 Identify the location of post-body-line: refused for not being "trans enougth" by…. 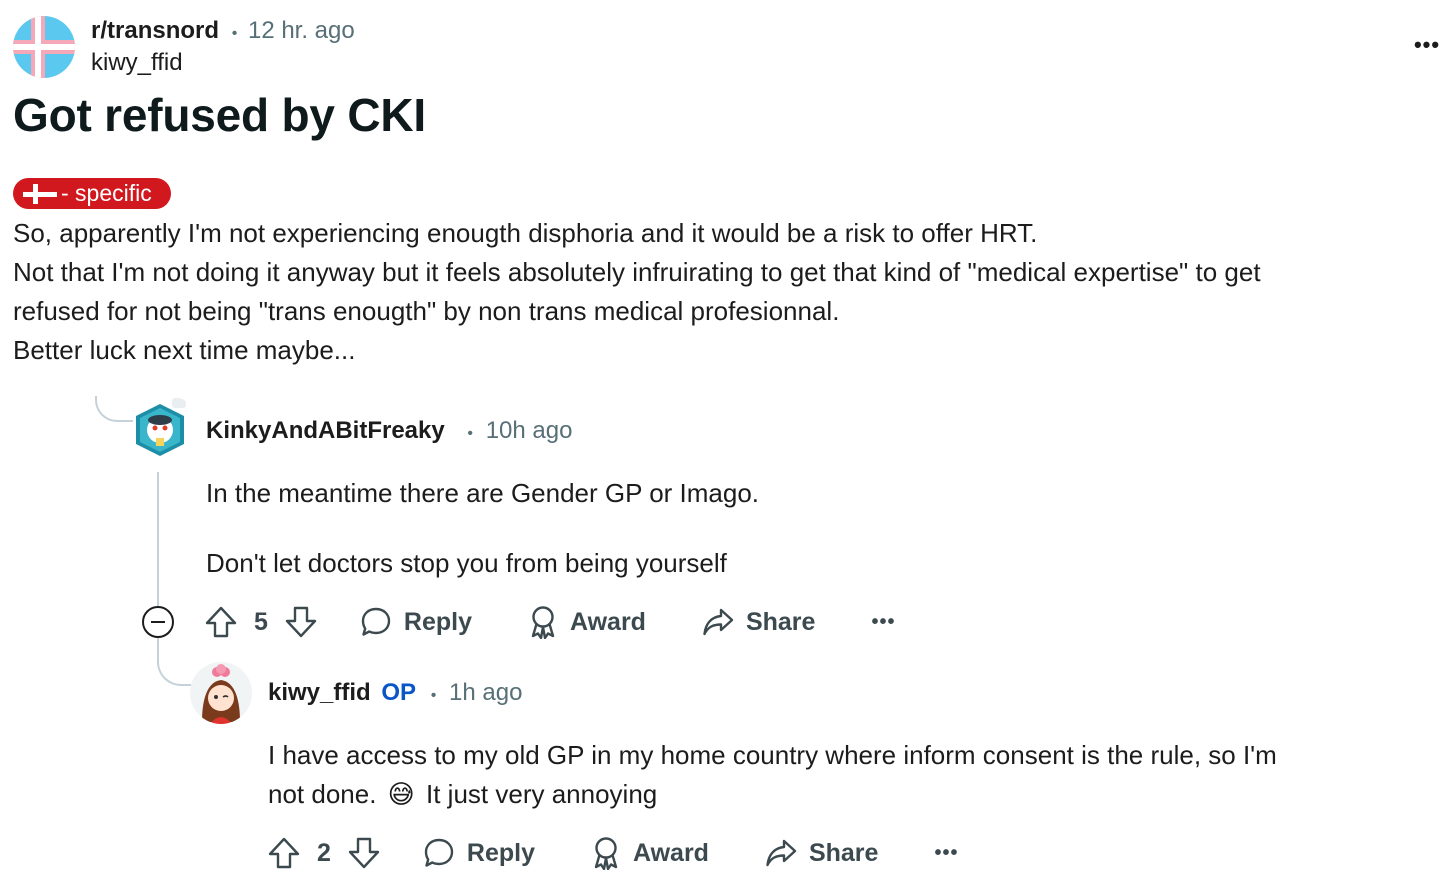
(426, 311).